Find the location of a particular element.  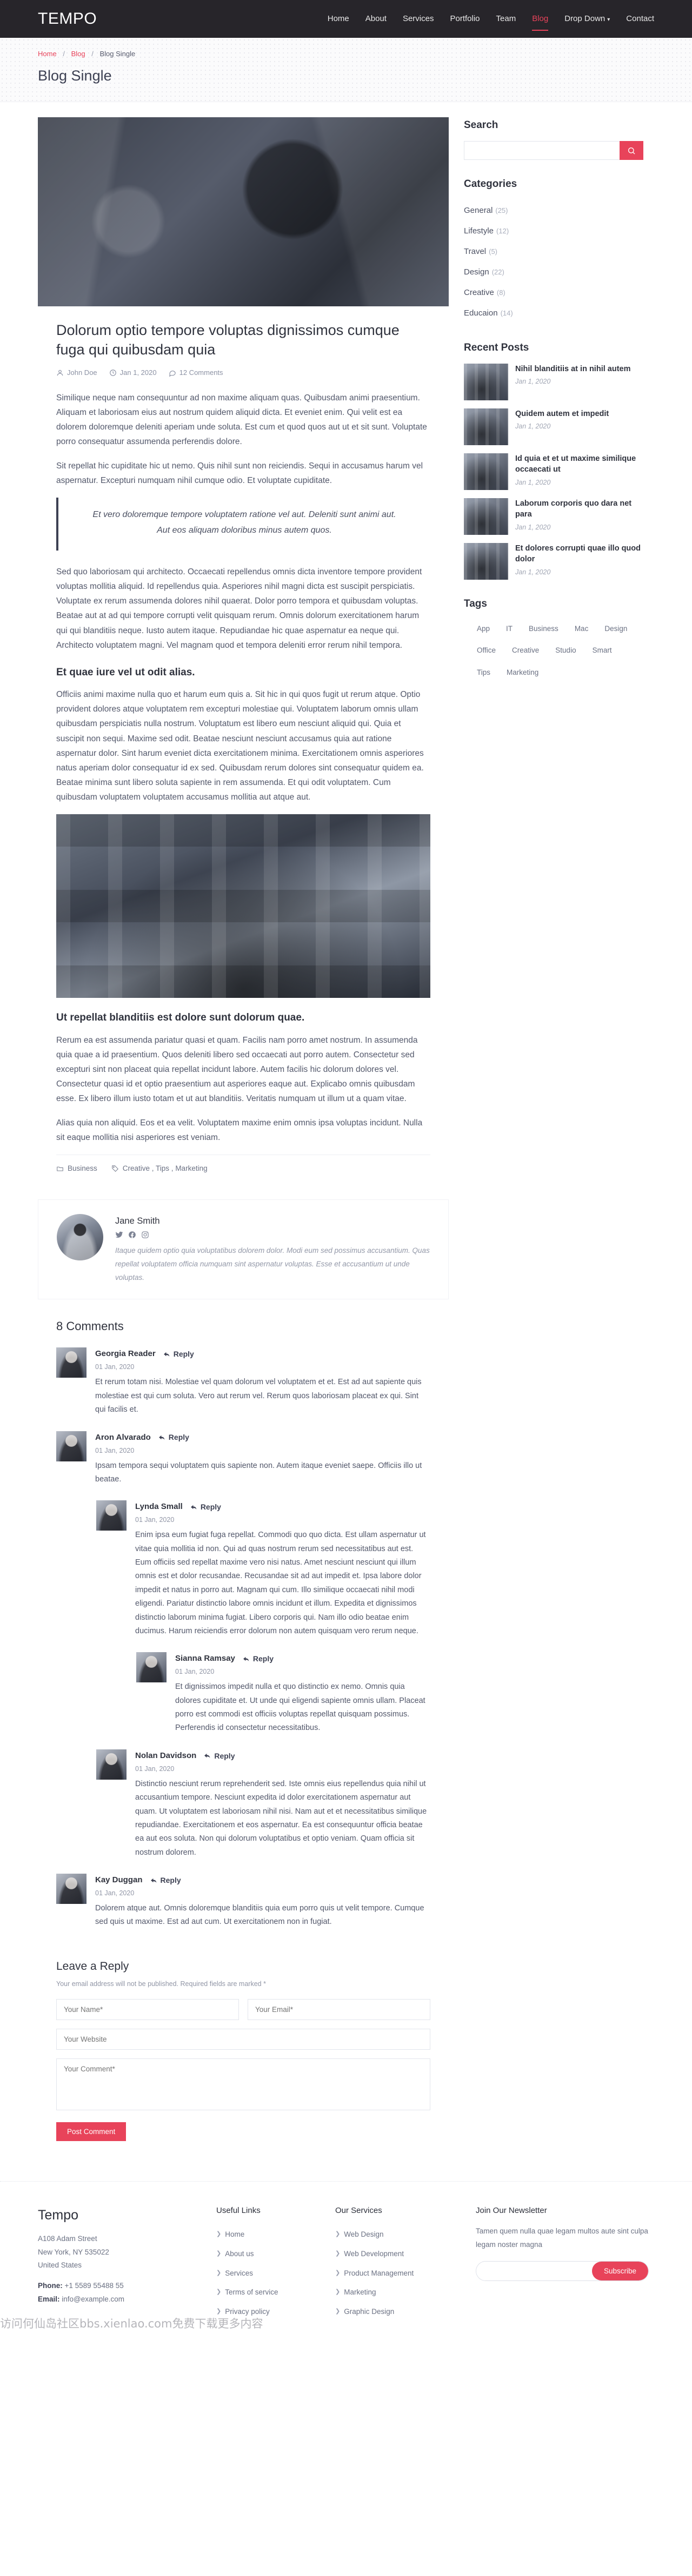

recent-post-date: Jan 1, 2020 is located at coordinates (533, 572).